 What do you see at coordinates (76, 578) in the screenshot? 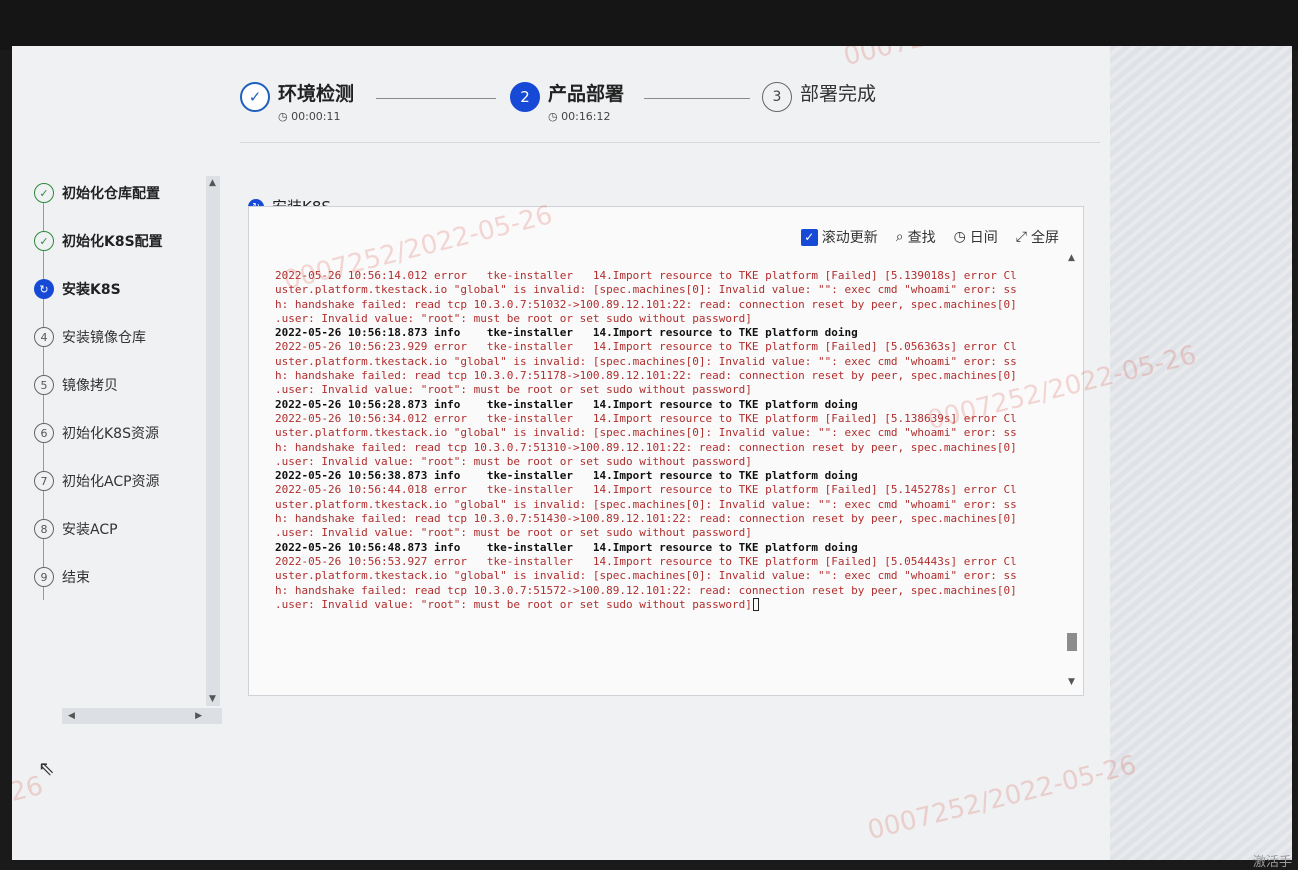
I see `sidebar-item-label: 结束` at bounding box center [76, 578].